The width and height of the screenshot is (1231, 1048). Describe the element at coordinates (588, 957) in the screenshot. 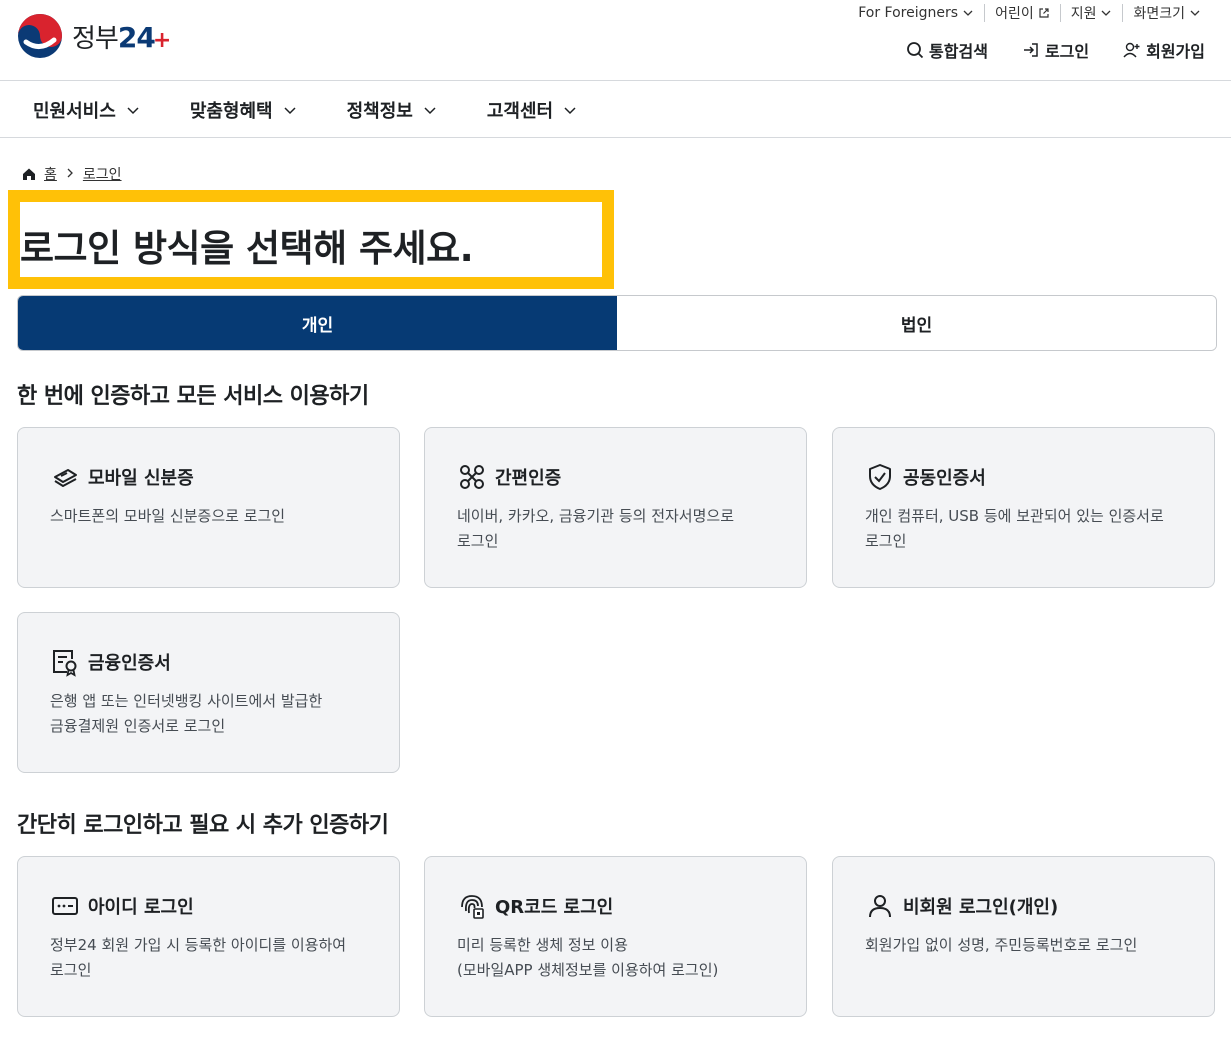

I see `card-description: 미리 등록한 생체 정보 이용 (모바일APP 생체정보를 이용하여 로그인)` at that location.